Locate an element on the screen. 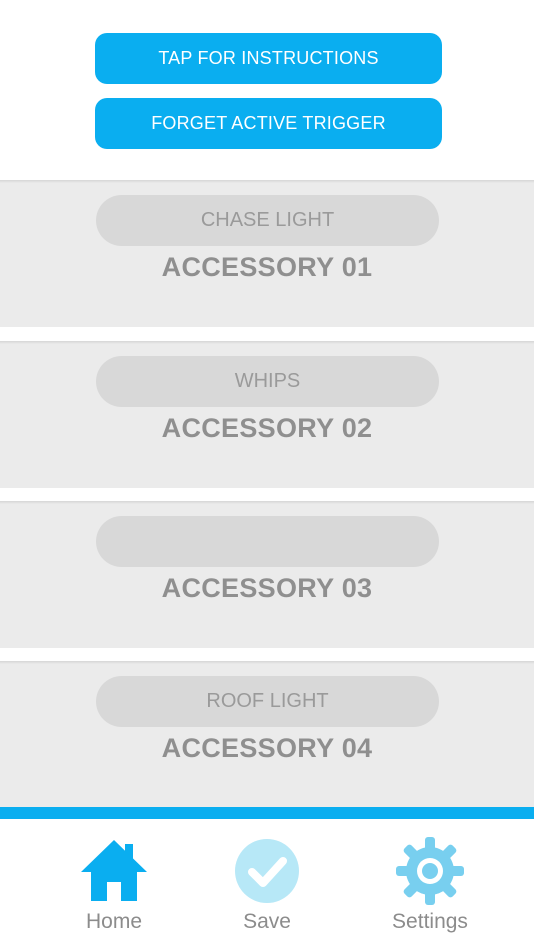 This screenshot has height=950, width=534. trigger-pill: CHASE LIGHT is located at coordinates (267, 220).